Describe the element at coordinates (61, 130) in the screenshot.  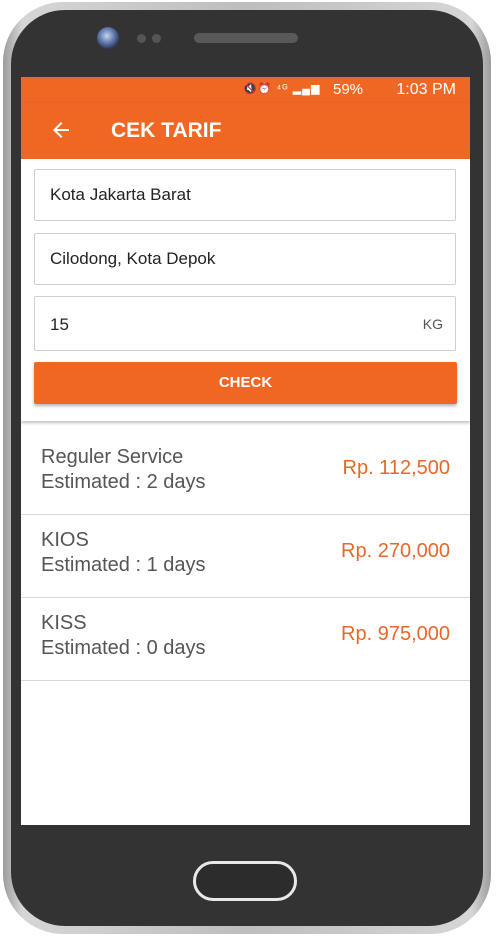
I see `arrow-left-icon` at that location.